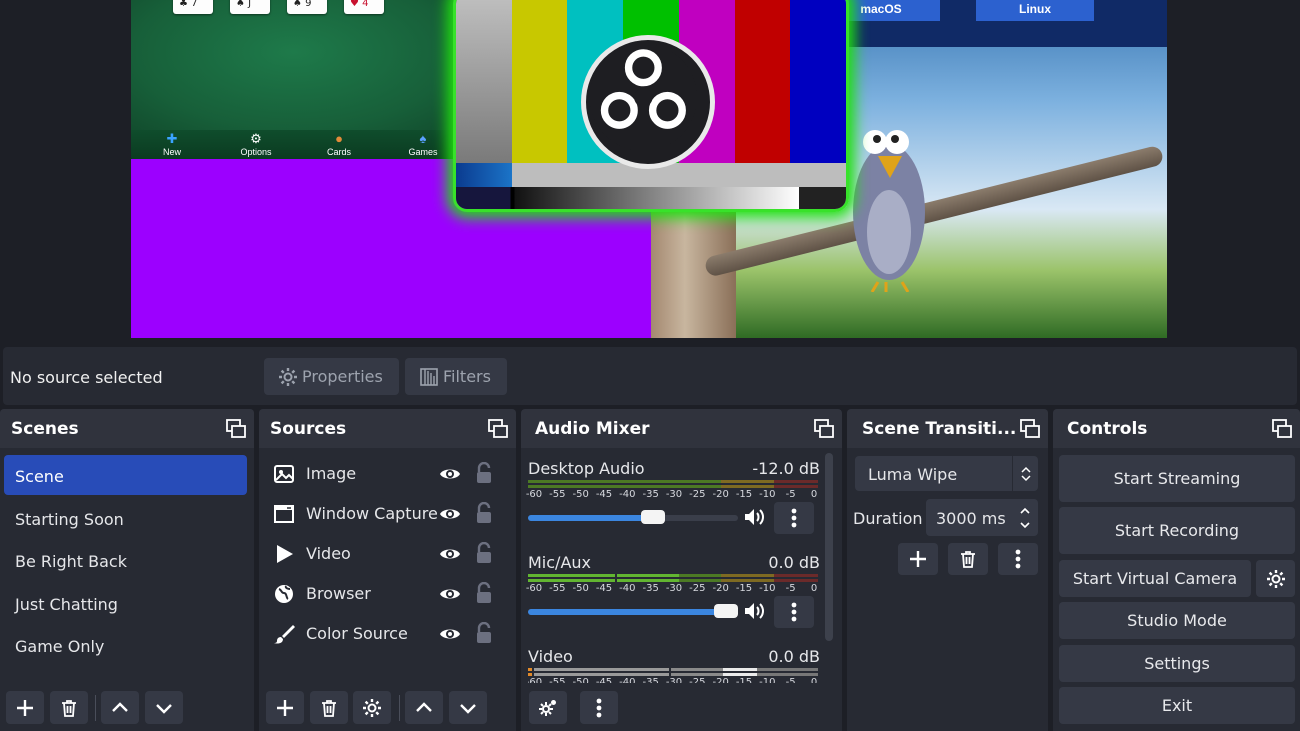 This screenshot has width=1300, height=731. I want to click on settings-button: Settings, so click(1177, 663).